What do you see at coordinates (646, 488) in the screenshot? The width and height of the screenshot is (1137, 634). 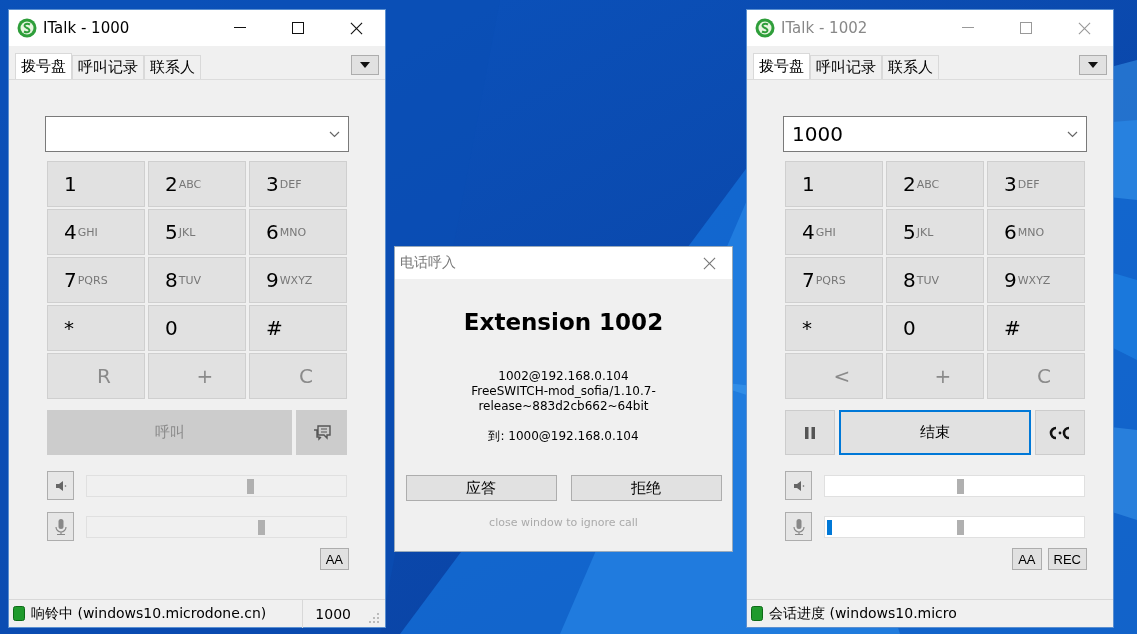 I see `reject-button: 拒绝` at bounding box center [646, 488].